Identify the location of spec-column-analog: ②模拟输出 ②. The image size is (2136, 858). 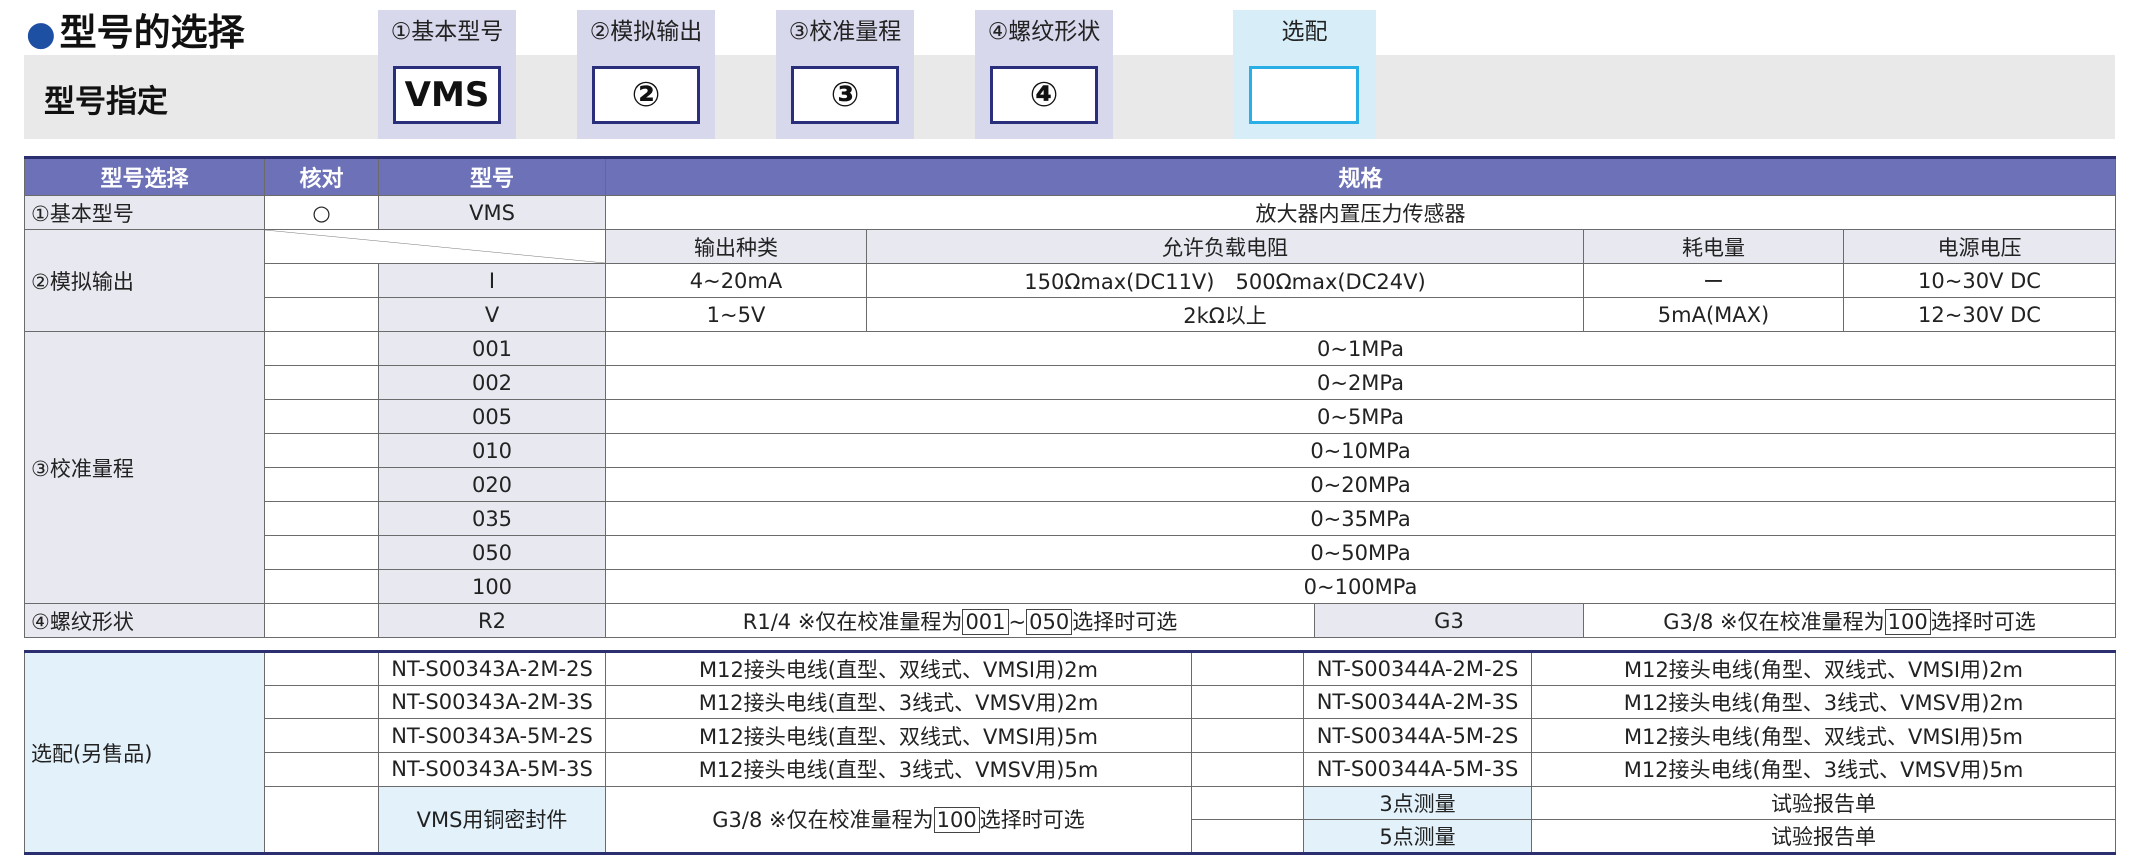
(646, 74).